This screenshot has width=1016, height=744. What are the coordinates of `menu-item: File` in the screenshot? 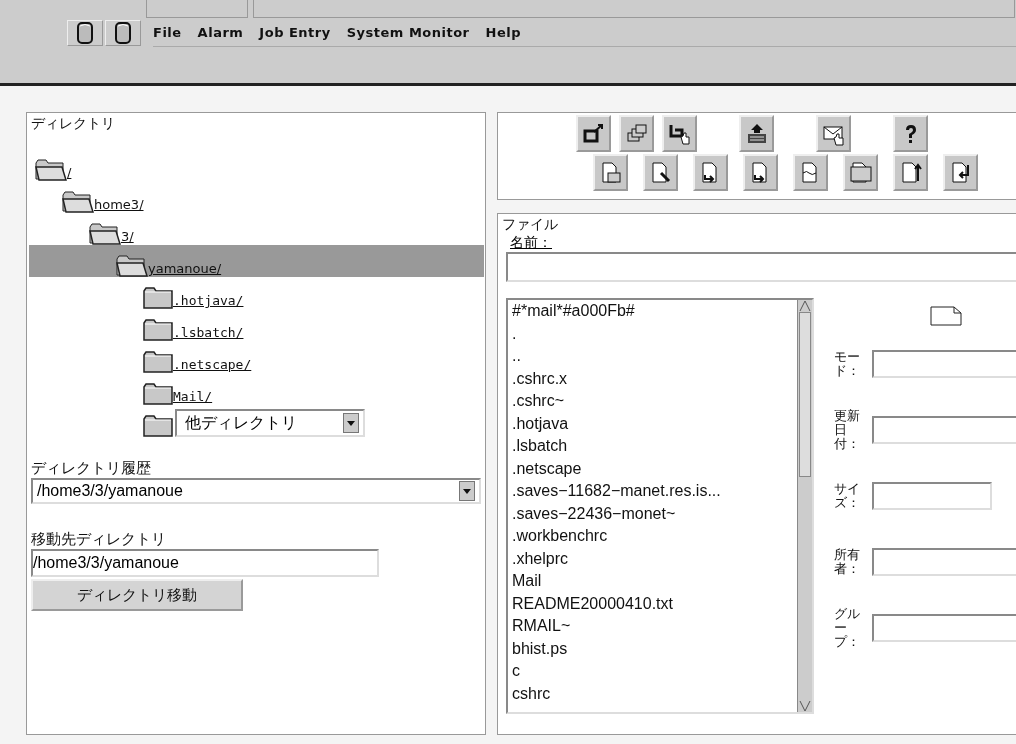 It's located at (167, 32).